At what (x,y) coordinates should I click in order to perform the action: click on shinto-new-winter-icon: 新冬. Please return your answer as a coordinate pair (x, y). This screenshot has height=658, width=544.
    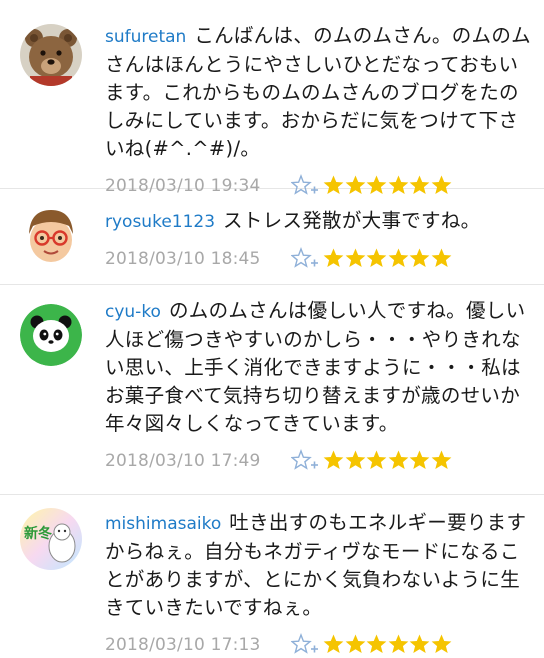
    Looking at the image, I should click on (51, 539).